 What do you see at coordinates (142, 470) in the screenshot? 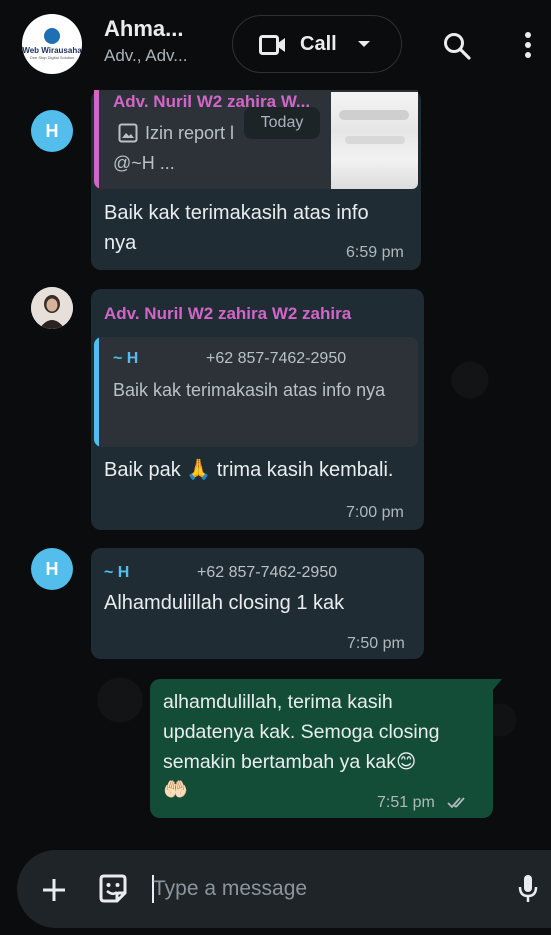
I see `message-text-start: Baik pak` at bounding box center [142, 470].